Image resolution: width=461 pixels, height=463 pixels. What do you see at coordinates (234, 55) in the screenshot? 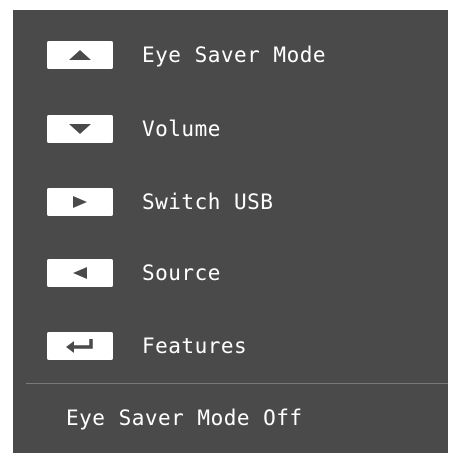
I see `menu-item-label: Eye Saver Mode` at bounding box center [234, 55].